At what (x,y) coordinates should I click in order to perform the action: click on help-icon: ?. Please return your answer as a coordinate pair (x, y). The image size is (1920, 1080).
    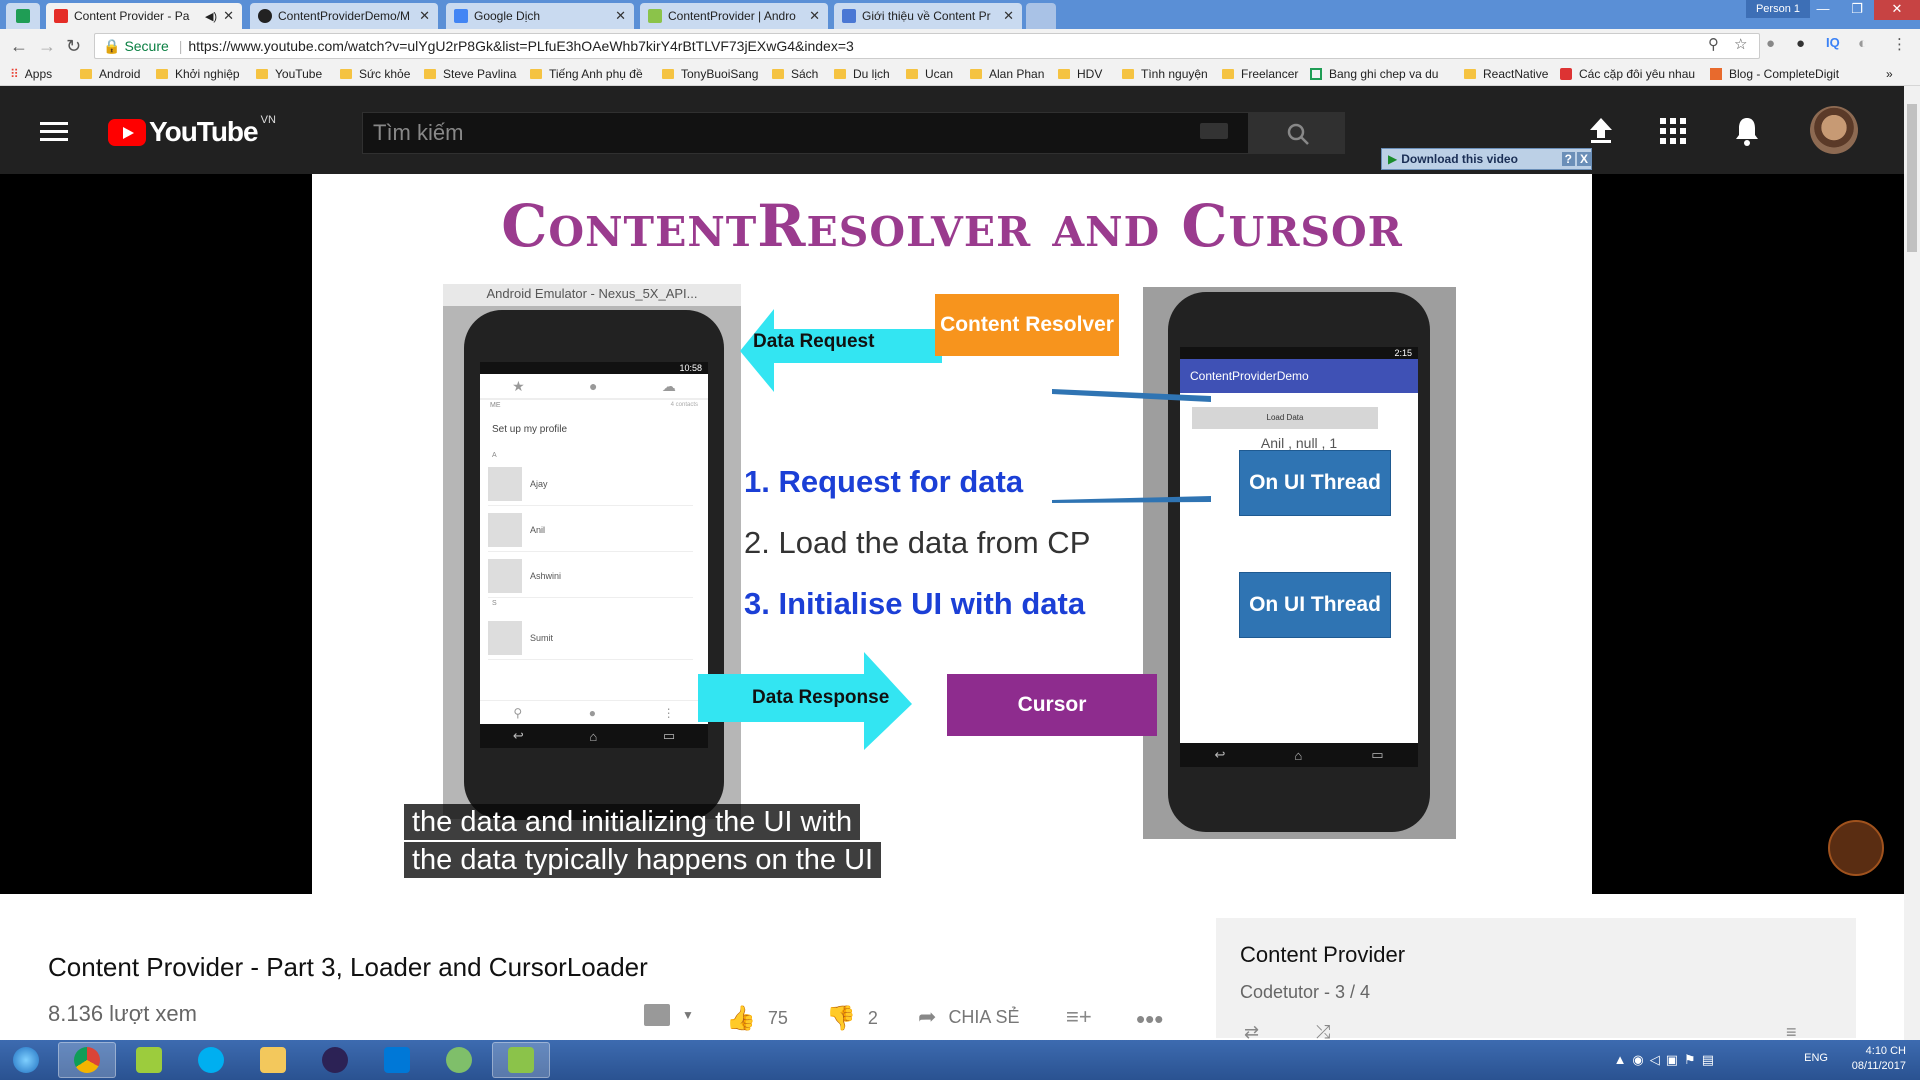
    Looking at the image, I should click on (1568, 159).